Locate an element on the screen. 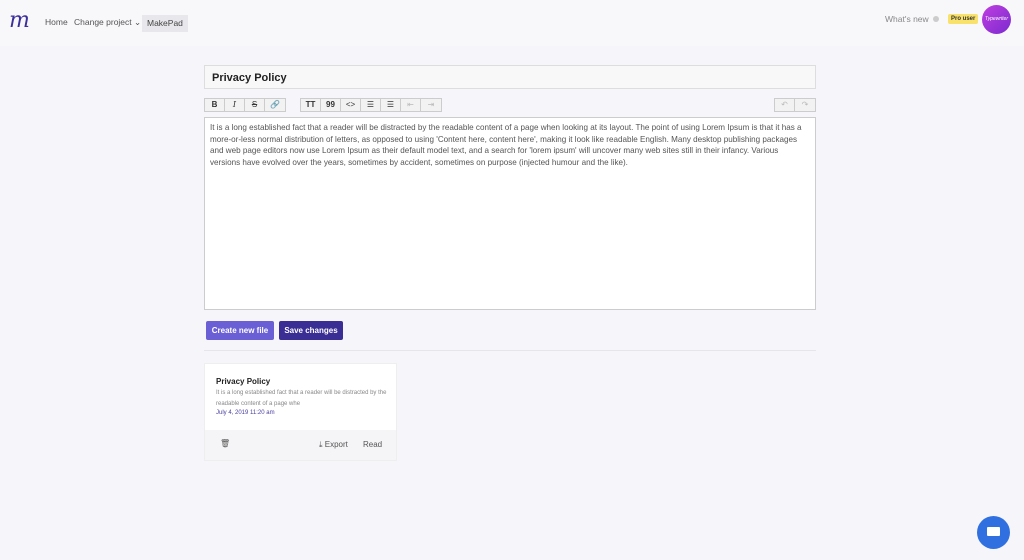 The height and width of the screenshot is (560, 1024). undo-button: ↶ is located at coordinates (785, 105).